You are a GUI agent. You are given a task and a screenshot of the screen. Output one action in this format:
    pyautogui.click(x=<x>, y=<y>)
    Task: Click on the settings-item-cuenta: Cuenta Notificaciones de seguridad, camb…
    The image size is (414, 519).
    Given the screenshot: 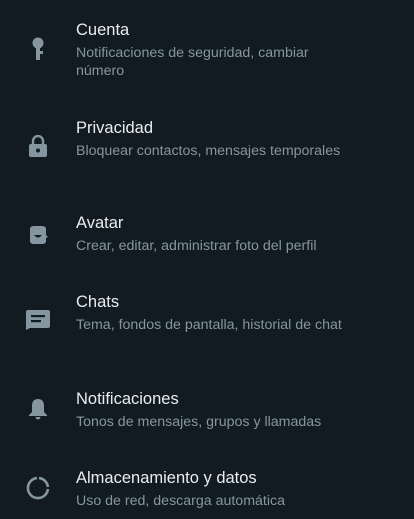 What is the action you would take?
    pyautogui.click(x=207, y=54)
    